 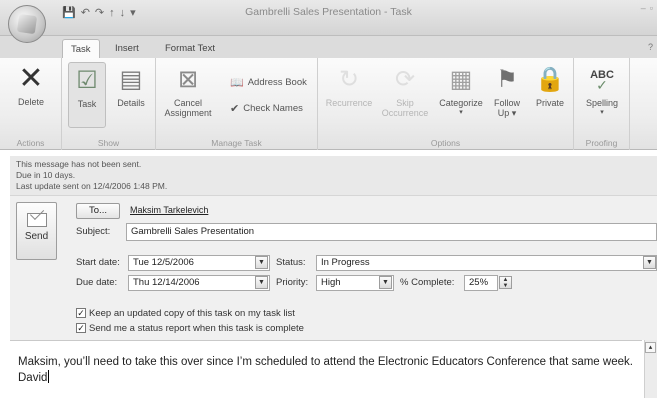 What do you see at coordinates (445, 143) in the screenshot?
I see `group-label-options: Options` at bounding box center [445, 143].